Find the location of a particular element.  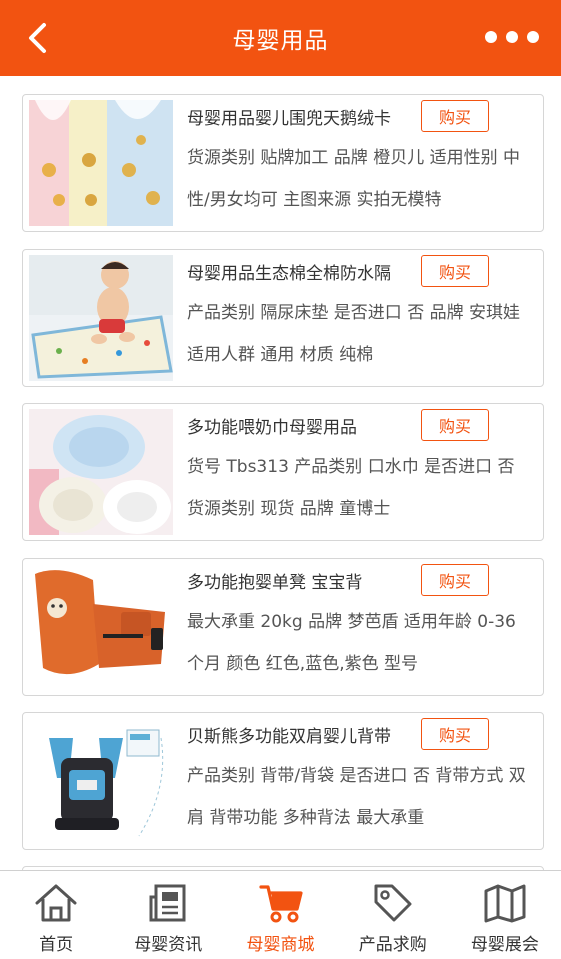

tab-label: 产品求购 is located at coordinates (392, 945).